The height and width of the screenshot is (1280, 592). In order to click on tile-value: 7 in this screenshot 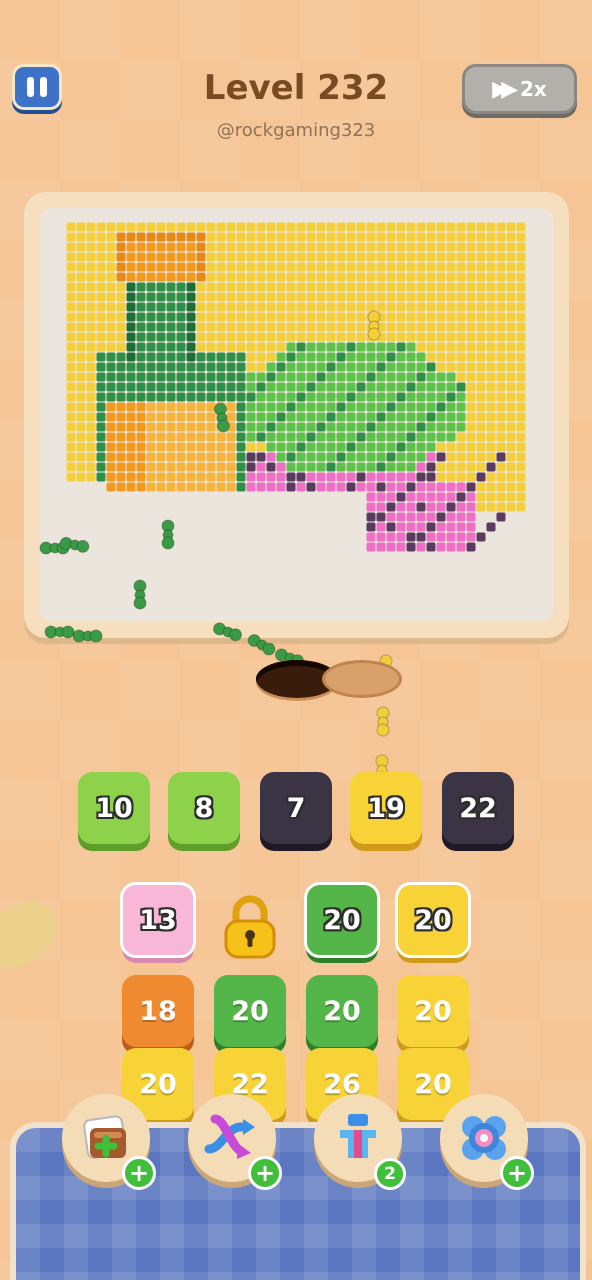, I will do `click(296, 808)`.